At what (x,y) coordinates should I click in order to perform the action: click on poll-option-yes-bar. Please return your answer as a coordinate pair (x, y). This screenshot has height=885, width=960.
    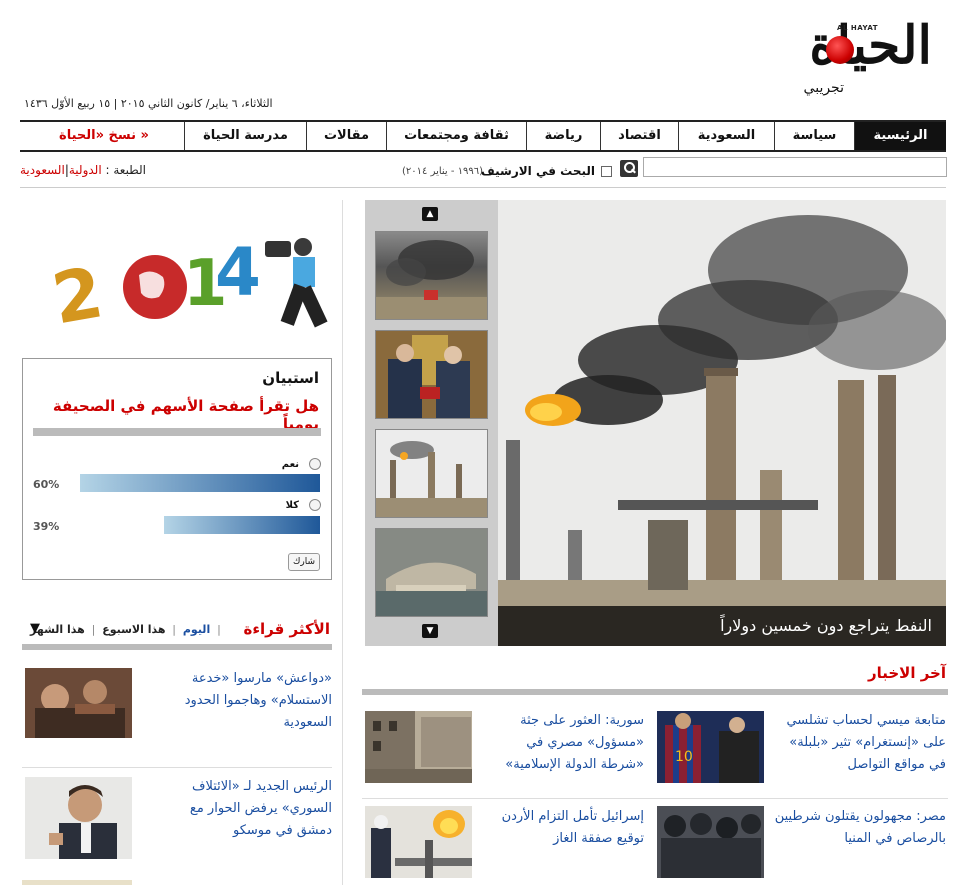
    Looking at the image, I should click on (200, 483).